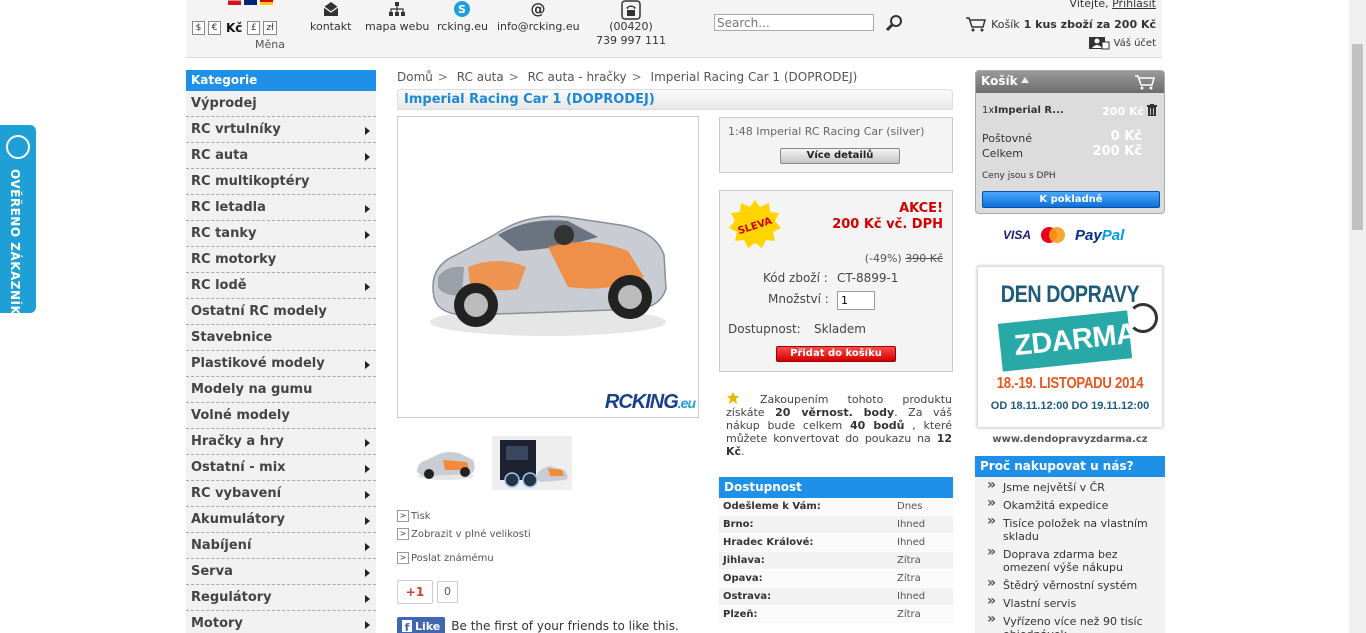 The image size is (1366, 633). Describe the element at coordinates (281, 234) in the screenshot. I see `category-item: RC tanky` at that location.